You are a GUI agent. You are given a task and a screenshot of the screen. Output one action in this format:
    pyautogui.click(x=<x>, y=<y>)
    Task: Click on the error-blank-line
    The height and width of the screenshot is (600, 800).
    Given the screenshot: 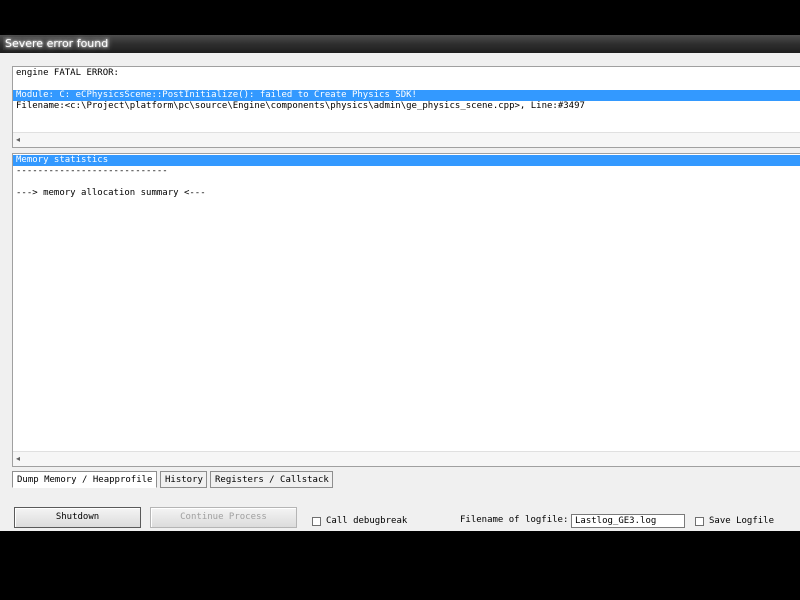 What is the action you would take?
    pyautogui.click(x=406, y=84)
    